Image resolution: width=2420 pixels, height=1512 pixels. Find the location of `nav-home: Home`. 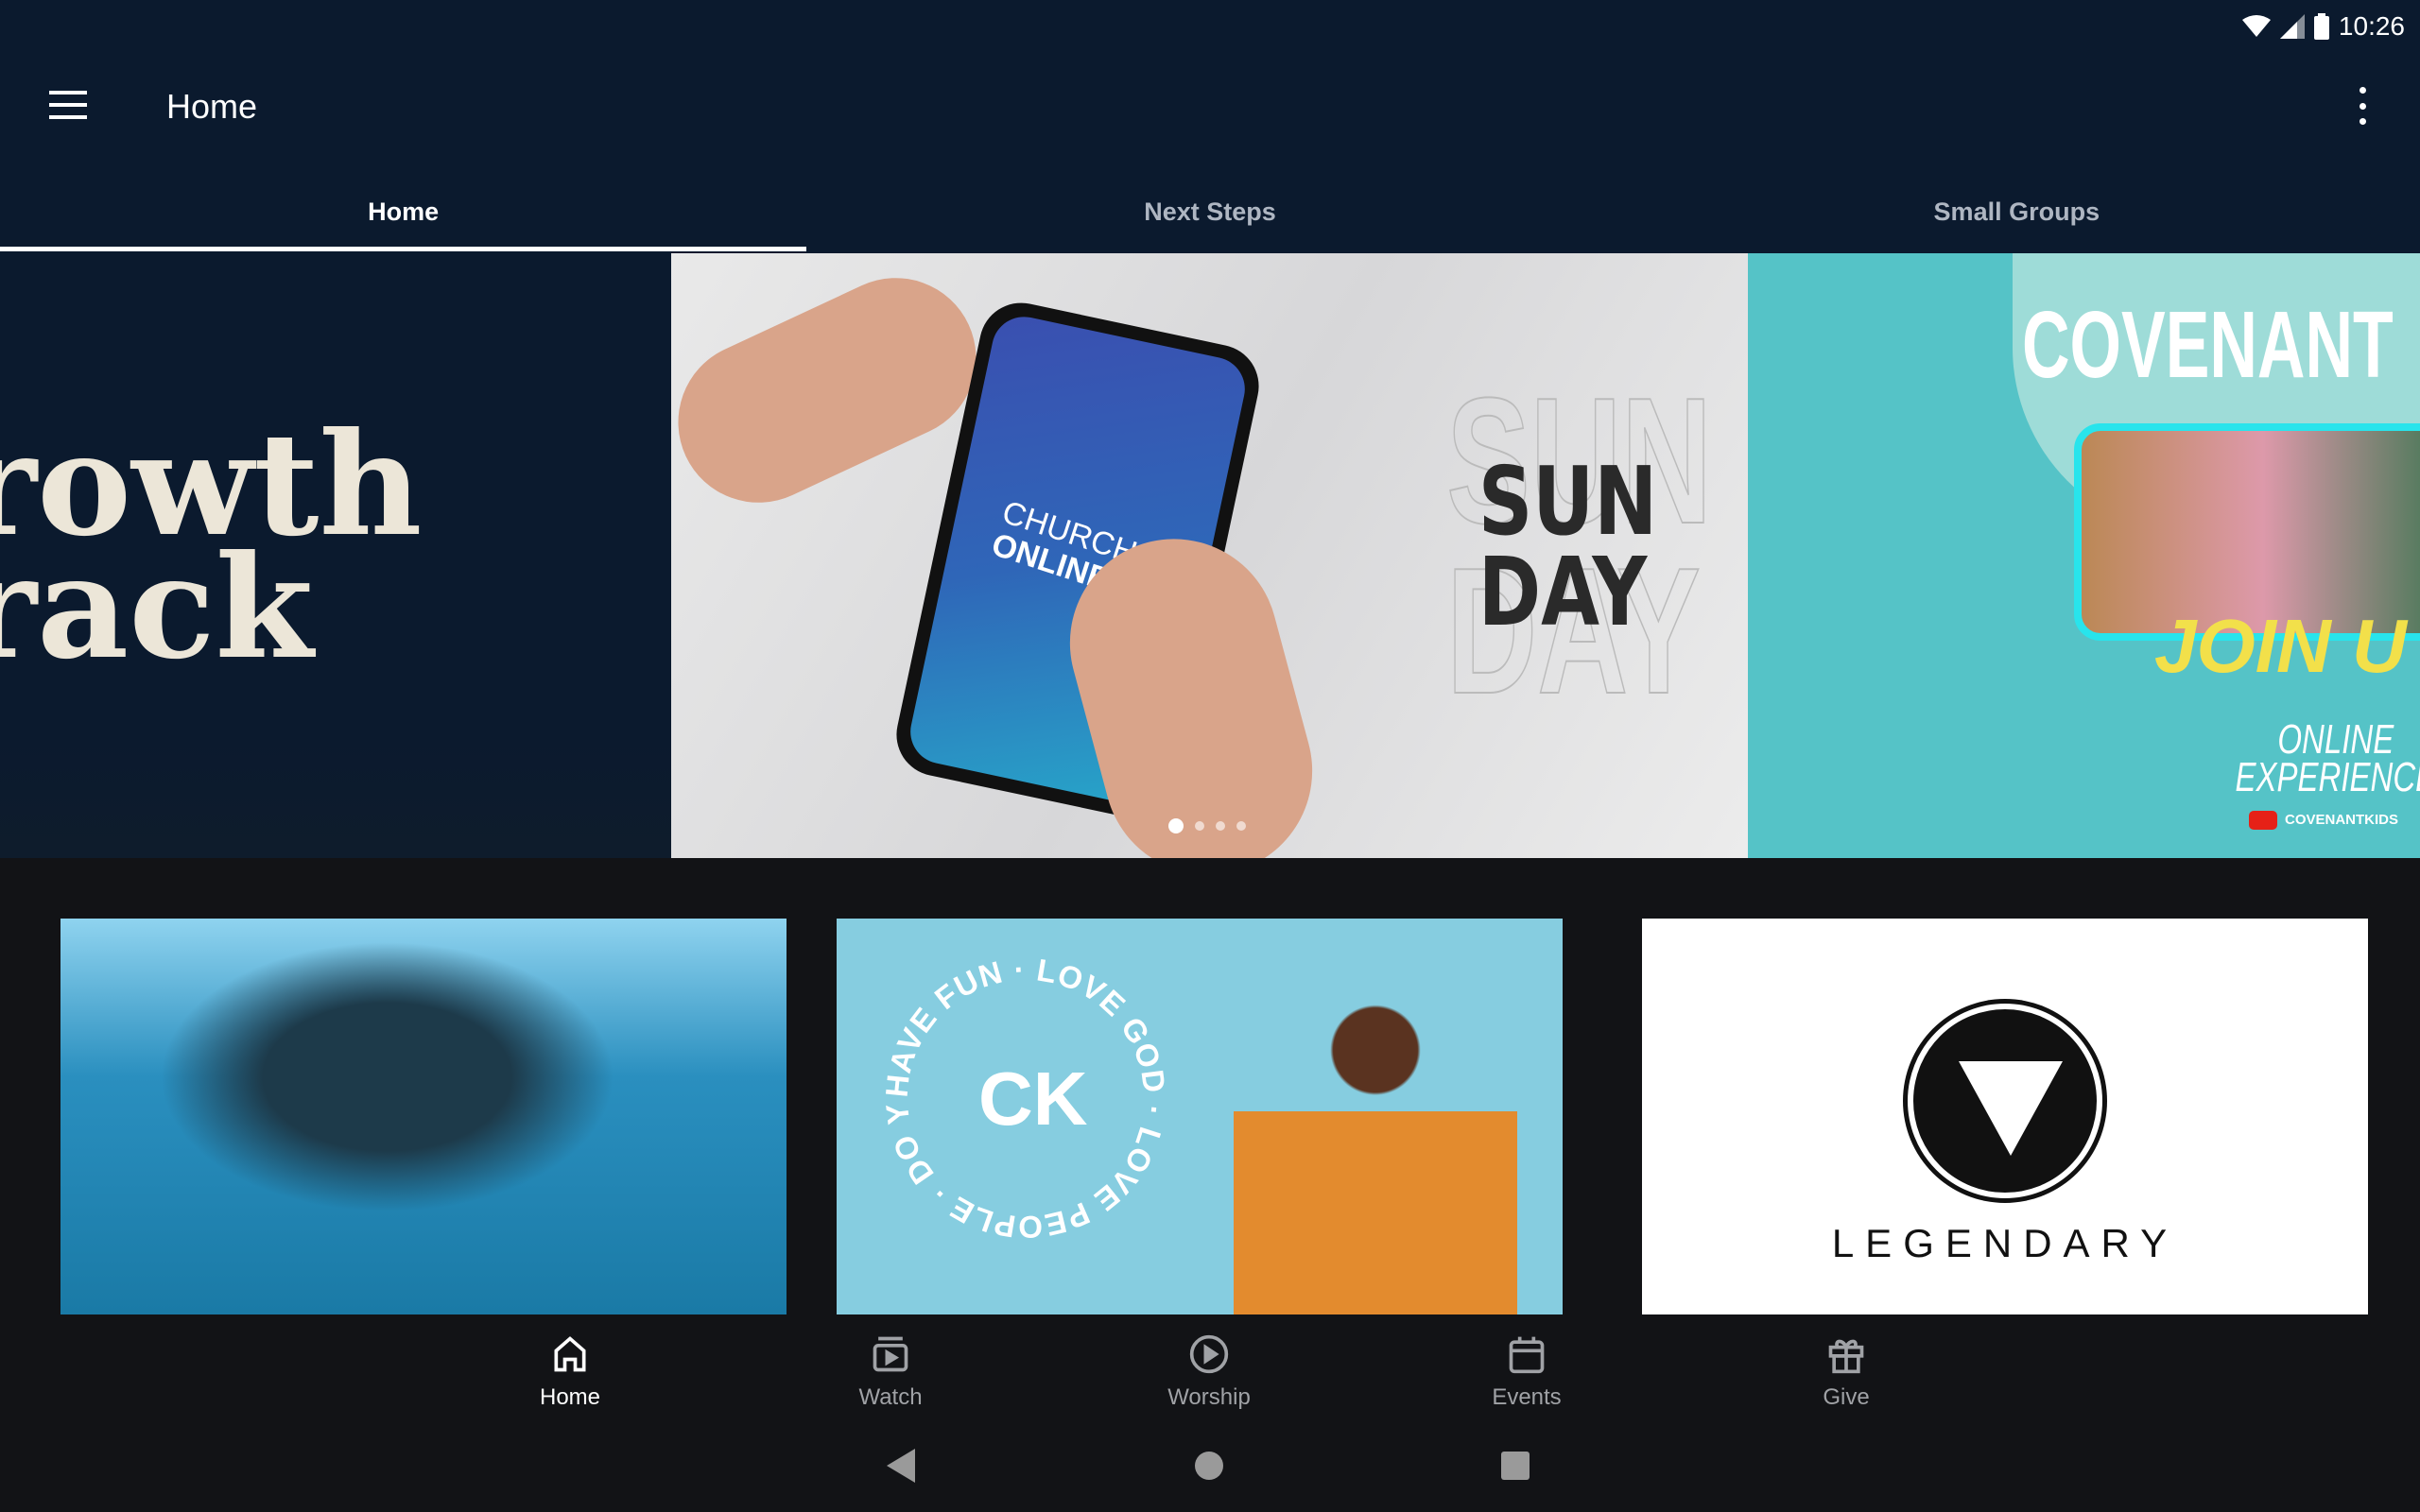

nav-home: Home is located at coordinates (570, 1372).